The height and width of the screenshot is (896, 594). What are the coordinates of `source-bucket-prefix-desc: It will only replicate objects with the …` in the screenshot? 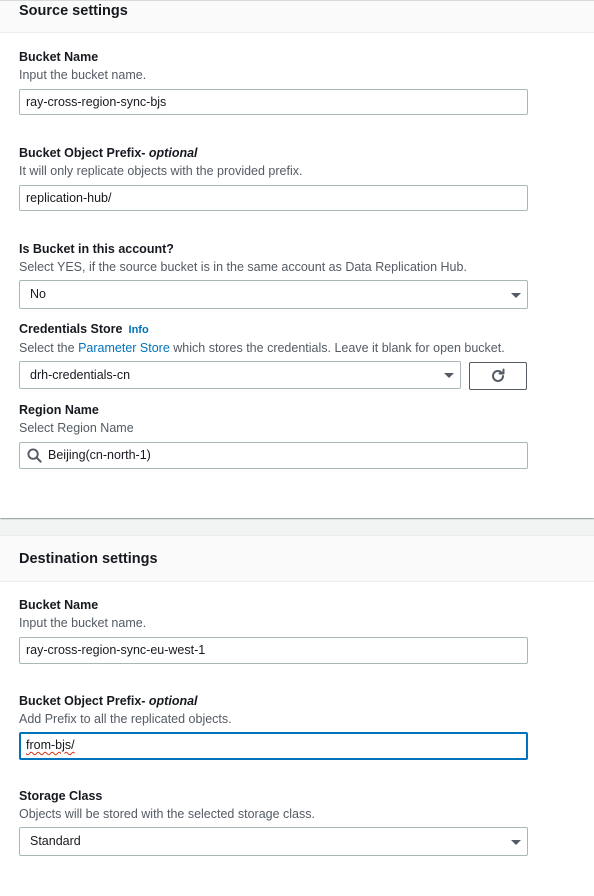 It's located at (161, 171).